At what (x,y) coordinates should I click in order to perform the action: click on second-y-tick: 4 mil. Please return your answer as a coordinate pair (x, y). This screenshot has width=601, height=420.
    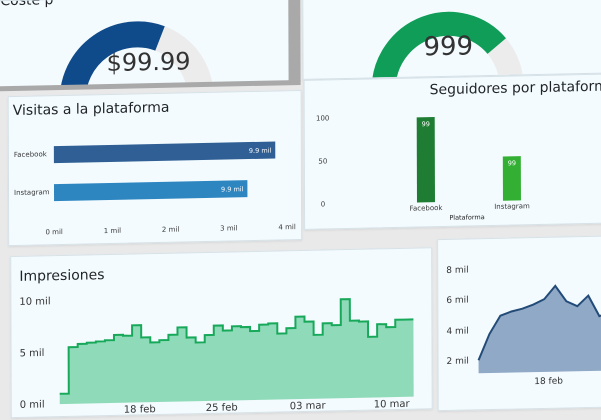
    Looking at the image, I should click on (457, 331).